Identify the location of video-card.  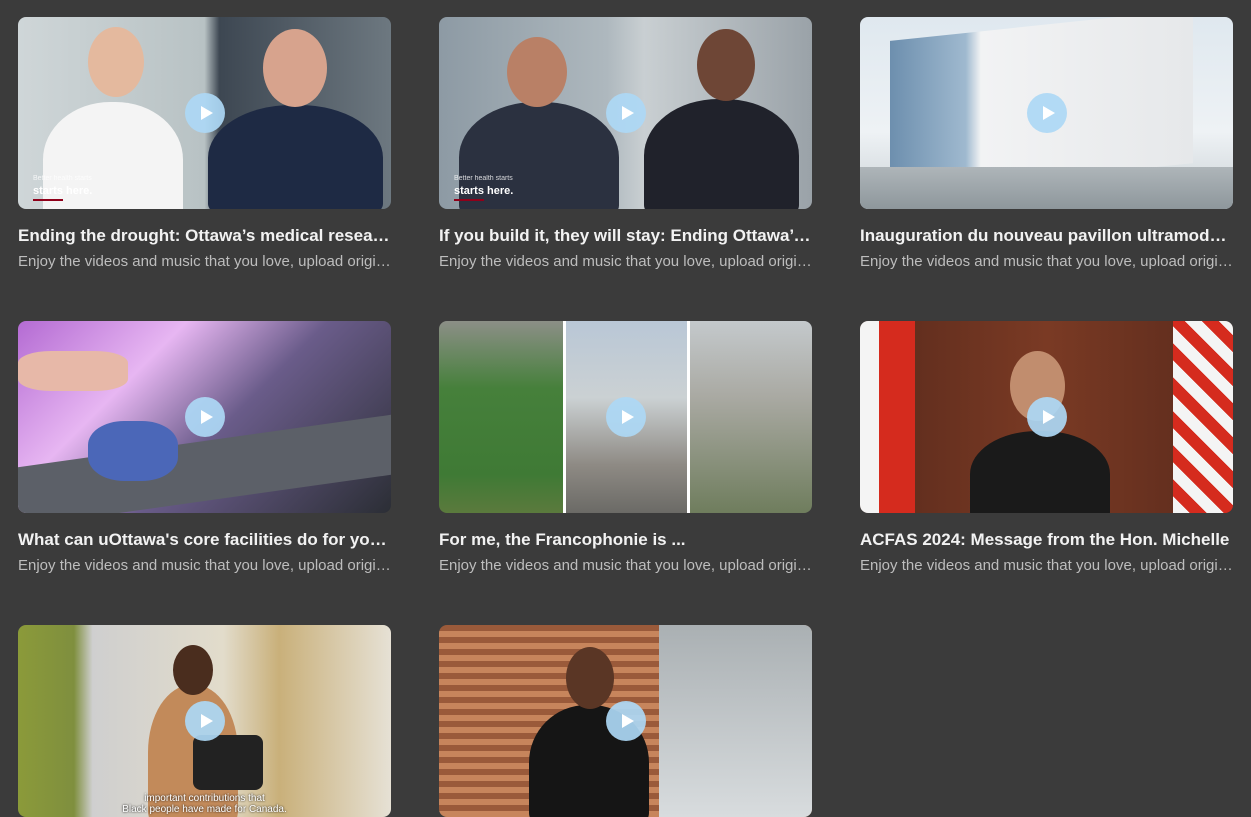
(625, 721).